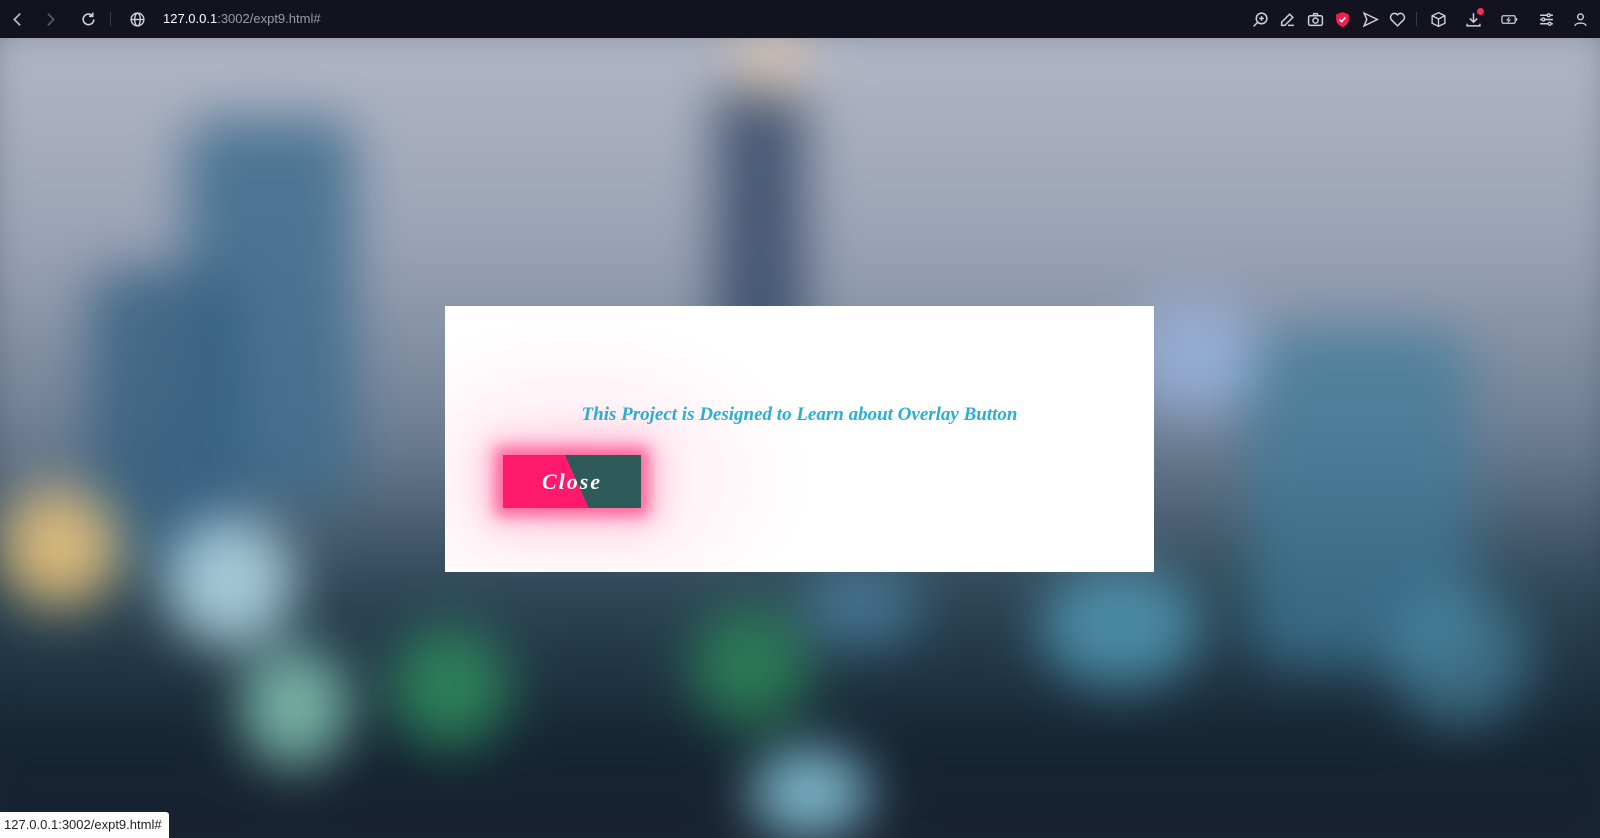 This screenshot has height=838, width=1600. I want to click on edit-button, so click(1287, 19).